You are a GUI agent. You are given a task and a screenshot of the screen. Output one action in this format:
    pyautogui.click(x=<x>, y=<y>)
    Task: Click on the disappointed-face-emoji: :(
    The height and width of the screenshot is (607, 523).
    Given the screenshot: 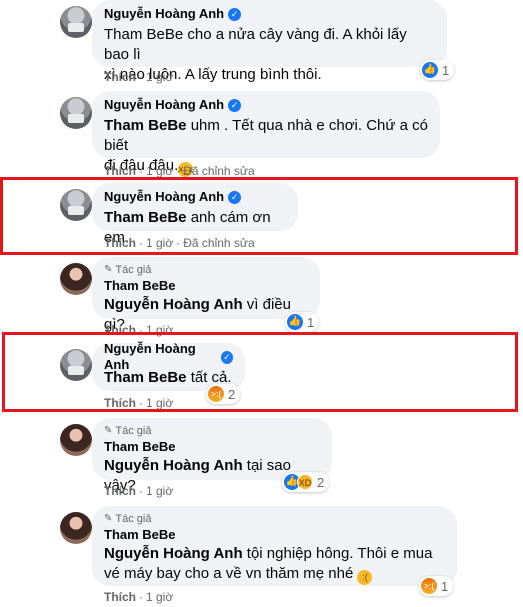 What is the action you would take?
    pyautogui.click(x=365, y=577)
    